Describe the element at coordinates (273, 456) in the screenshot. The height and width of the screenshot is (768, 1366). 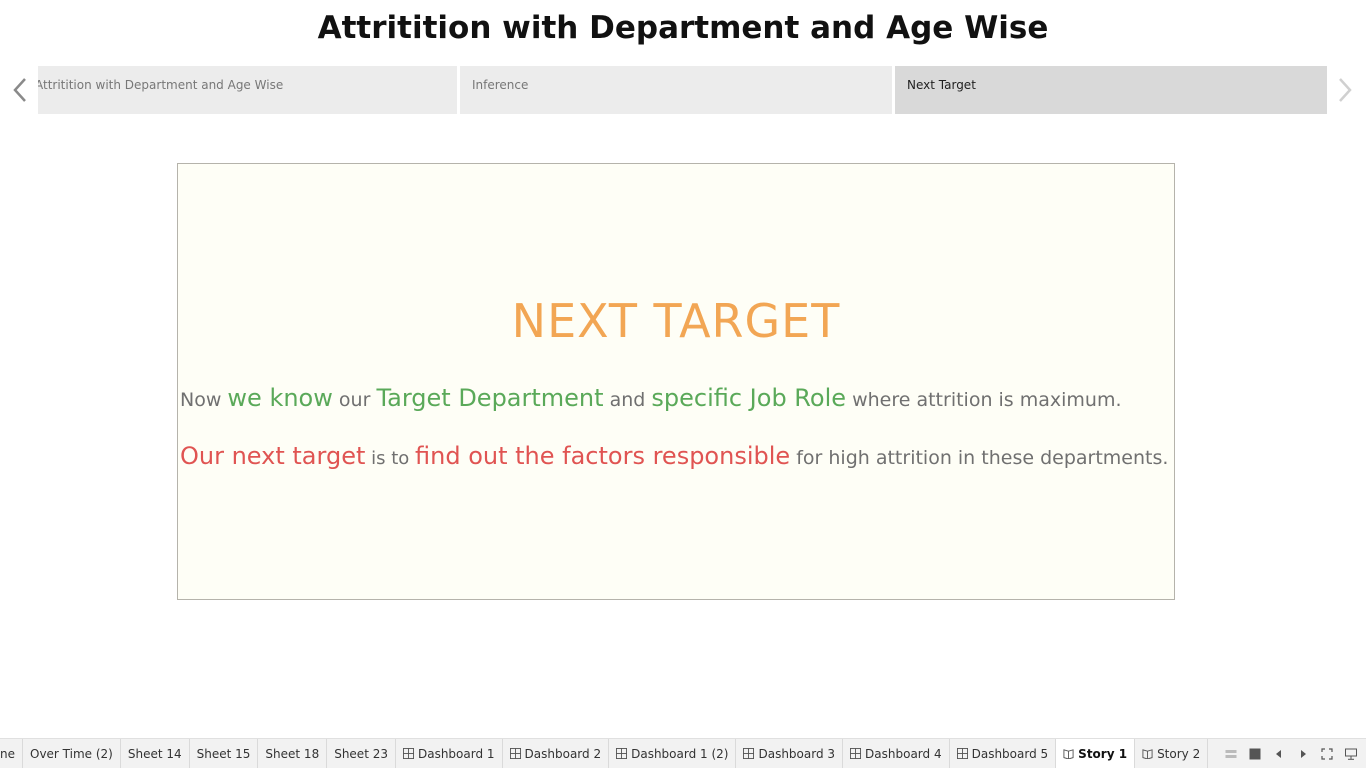
I see `line2-highlight-next-target: Our next target` at that location.